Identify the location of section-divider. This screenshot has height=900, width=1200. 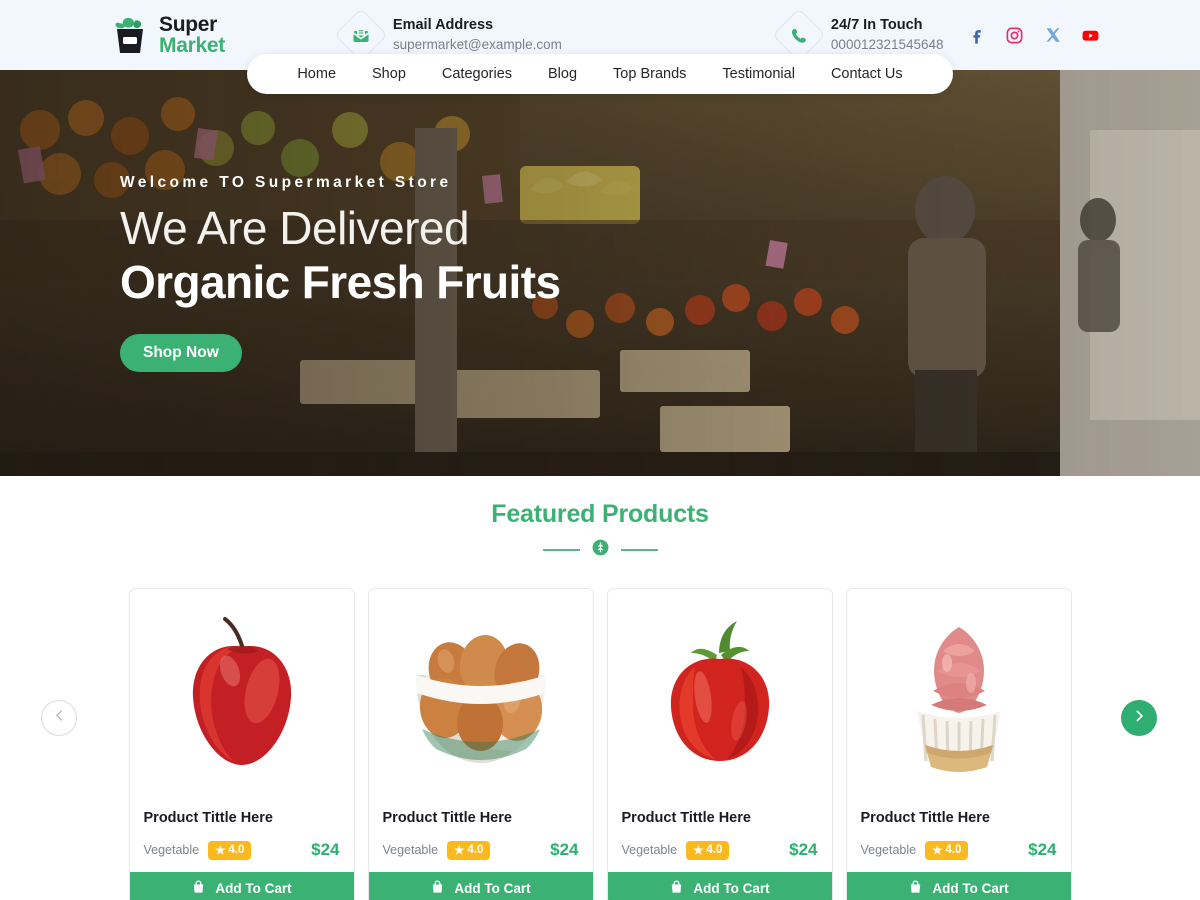
(600, 550).